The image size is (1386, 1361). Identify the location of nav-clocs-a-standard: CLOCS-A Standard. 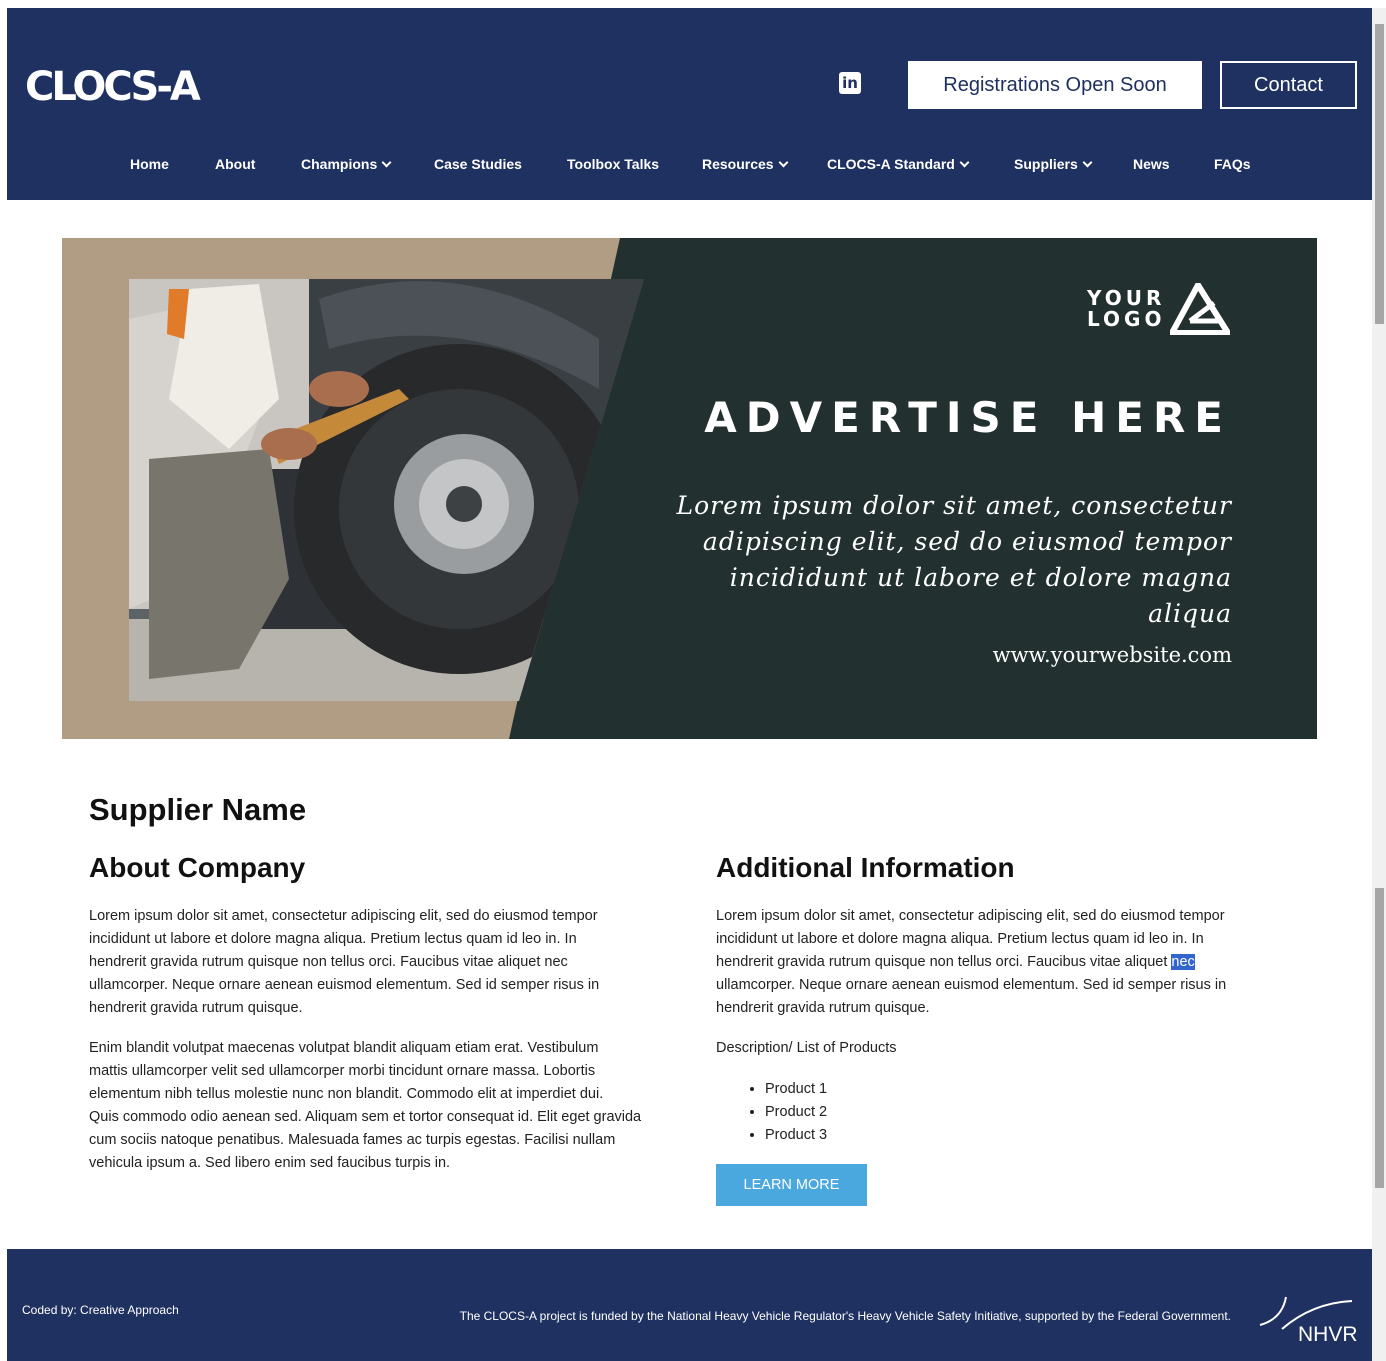
(898, 164).